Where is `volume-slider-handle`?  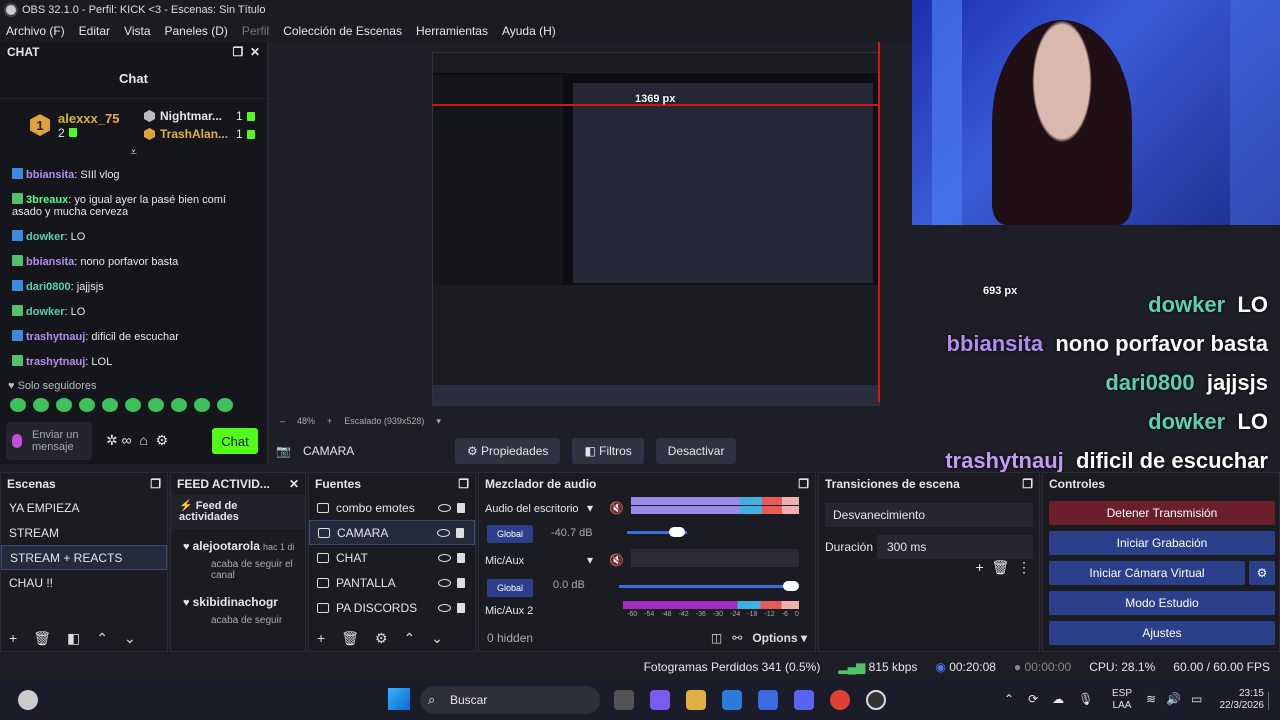
volume-slider-handle is located at coordinates (791, 586).